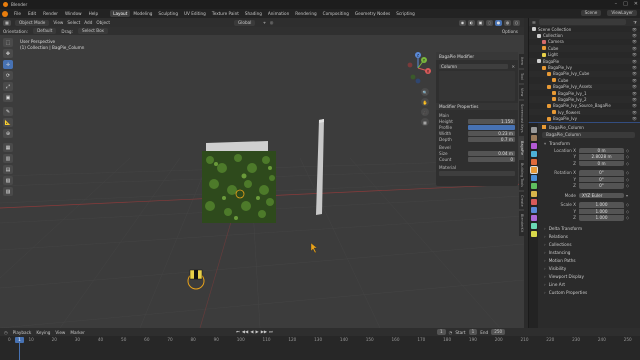 The image size is (640, 360). What do you see at coordinates (372, 13) in the screenshot?
I see `tab-geometry-nodes: Geometry Nodes` at bounding box center [372, 13].